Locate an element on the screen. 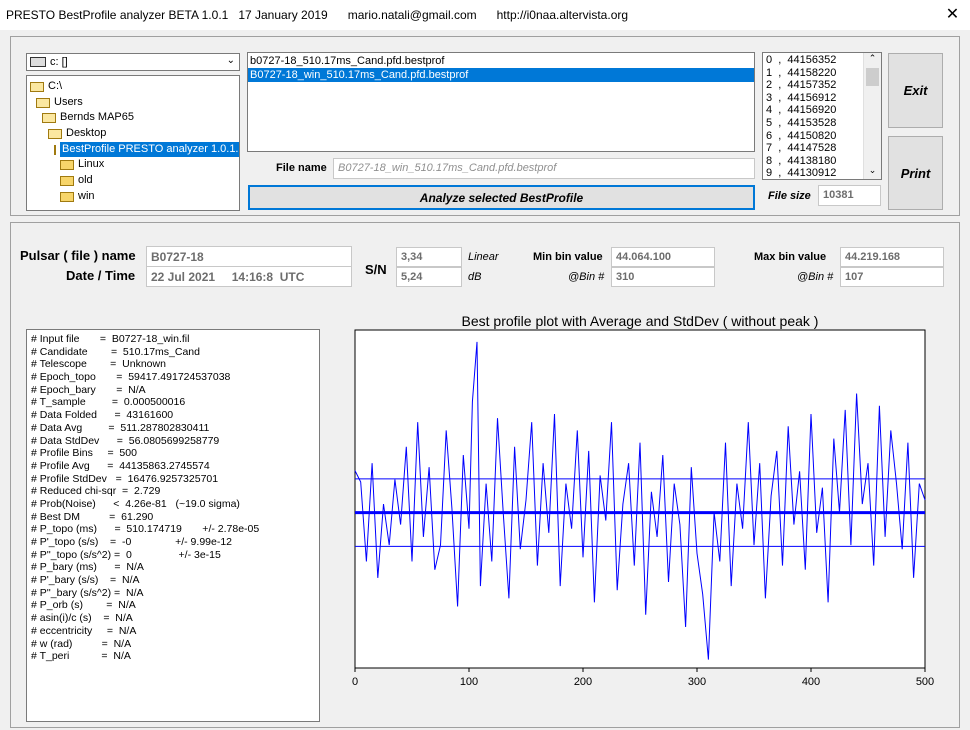  info-line: # Data Folded = 43161600 is located at coordinates (102, 415).